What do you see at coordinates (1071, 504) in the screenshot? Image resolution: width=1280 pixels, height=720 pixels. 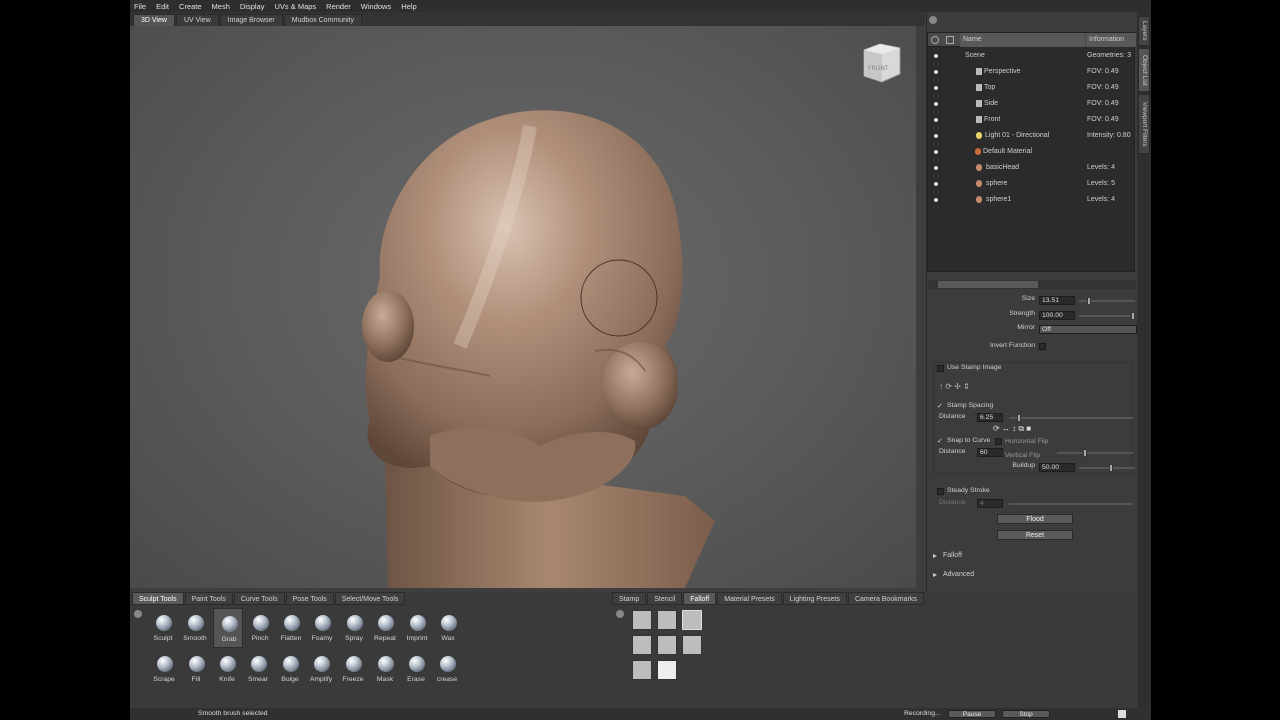 I see `distance3-slider` at bounding box center [1071, 504].